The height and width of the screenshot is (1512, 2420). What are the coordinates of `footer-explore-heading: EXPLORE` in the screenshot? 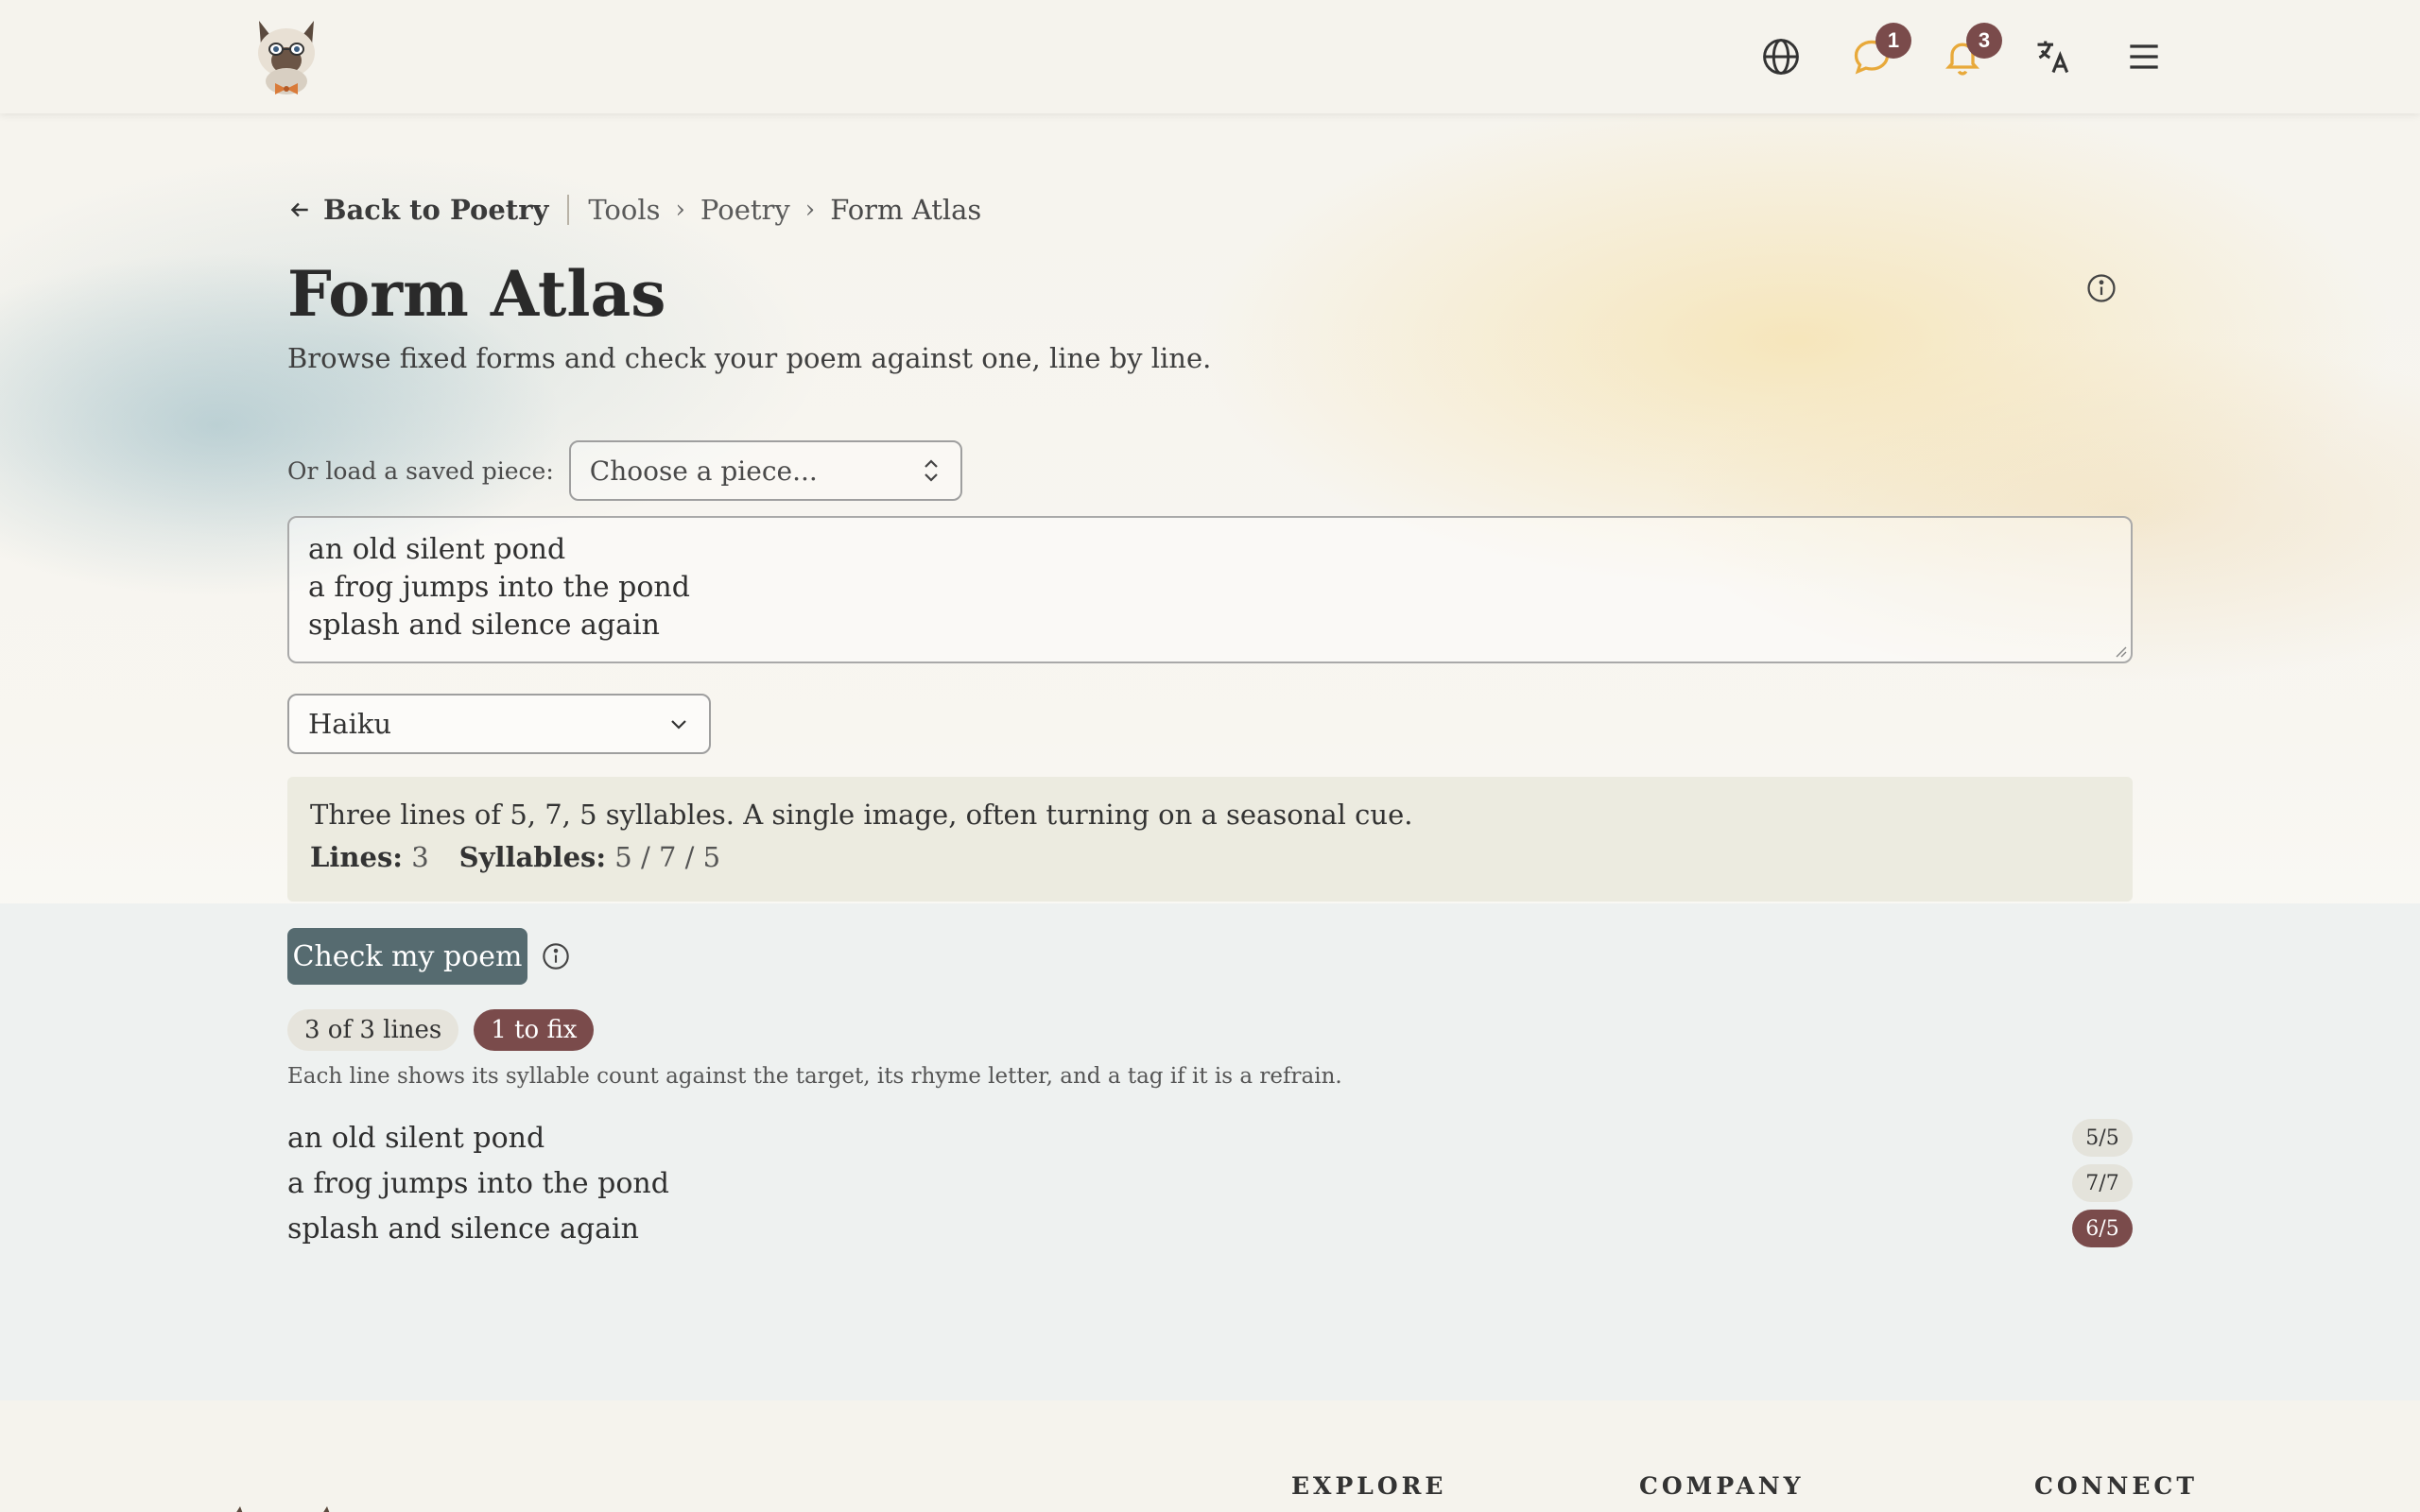 It's located at (1369, 1486).